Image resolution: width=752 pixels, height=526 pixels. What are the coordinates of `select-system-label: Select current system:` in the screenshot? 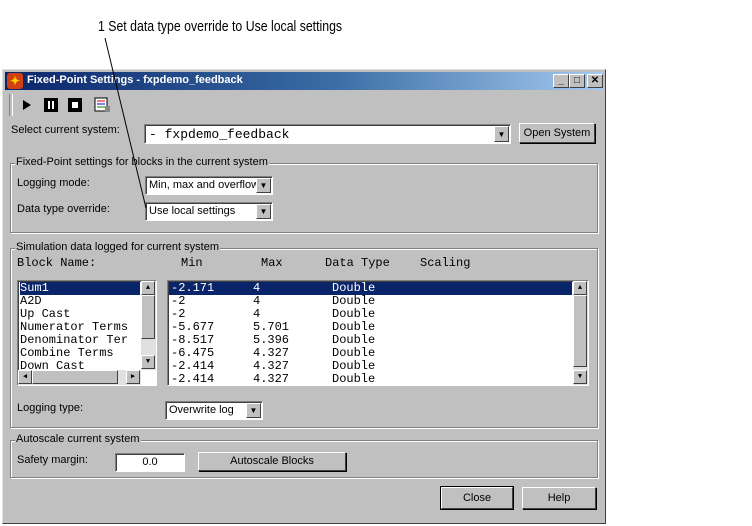 It's located at (65, 130).